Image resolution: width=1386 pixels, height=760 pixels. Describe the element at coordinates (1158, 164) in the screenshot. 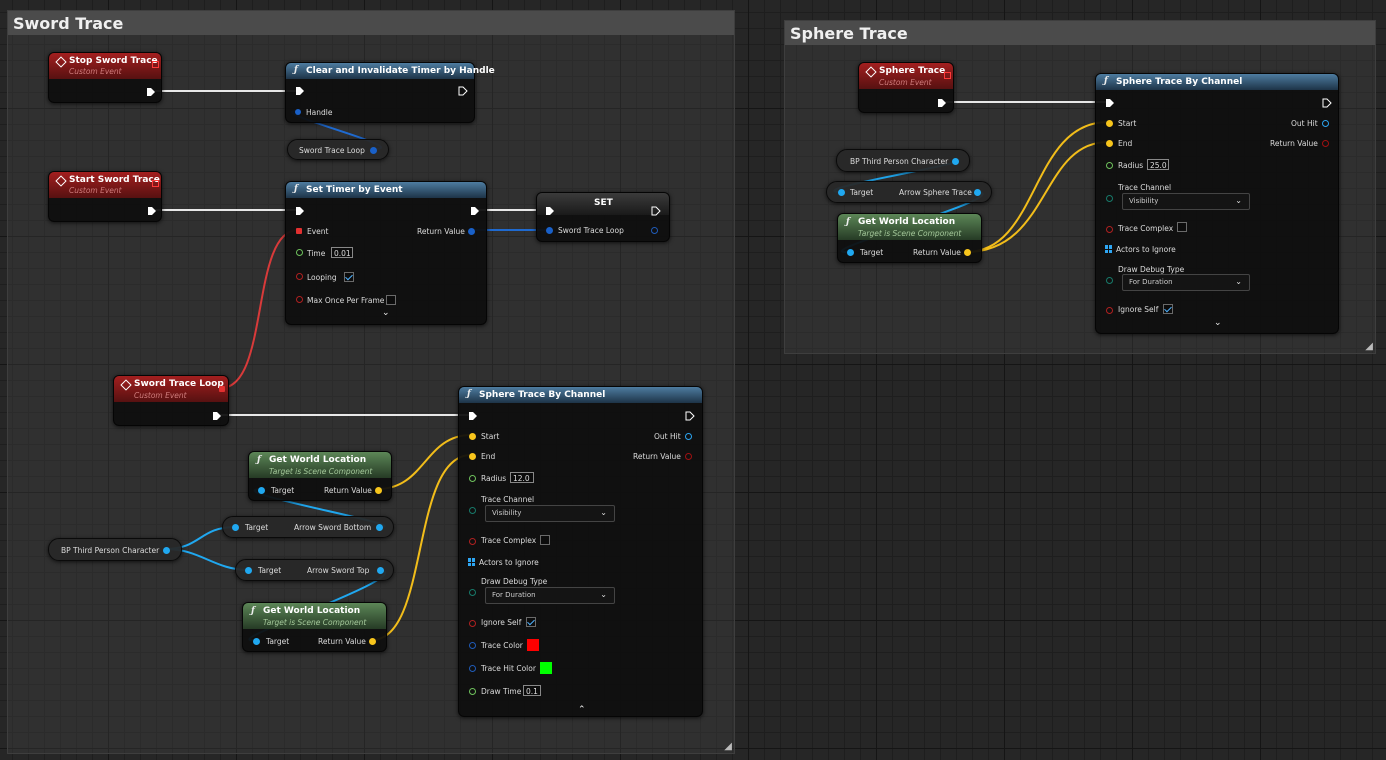

I see `radius-input: 25.0` at that location.